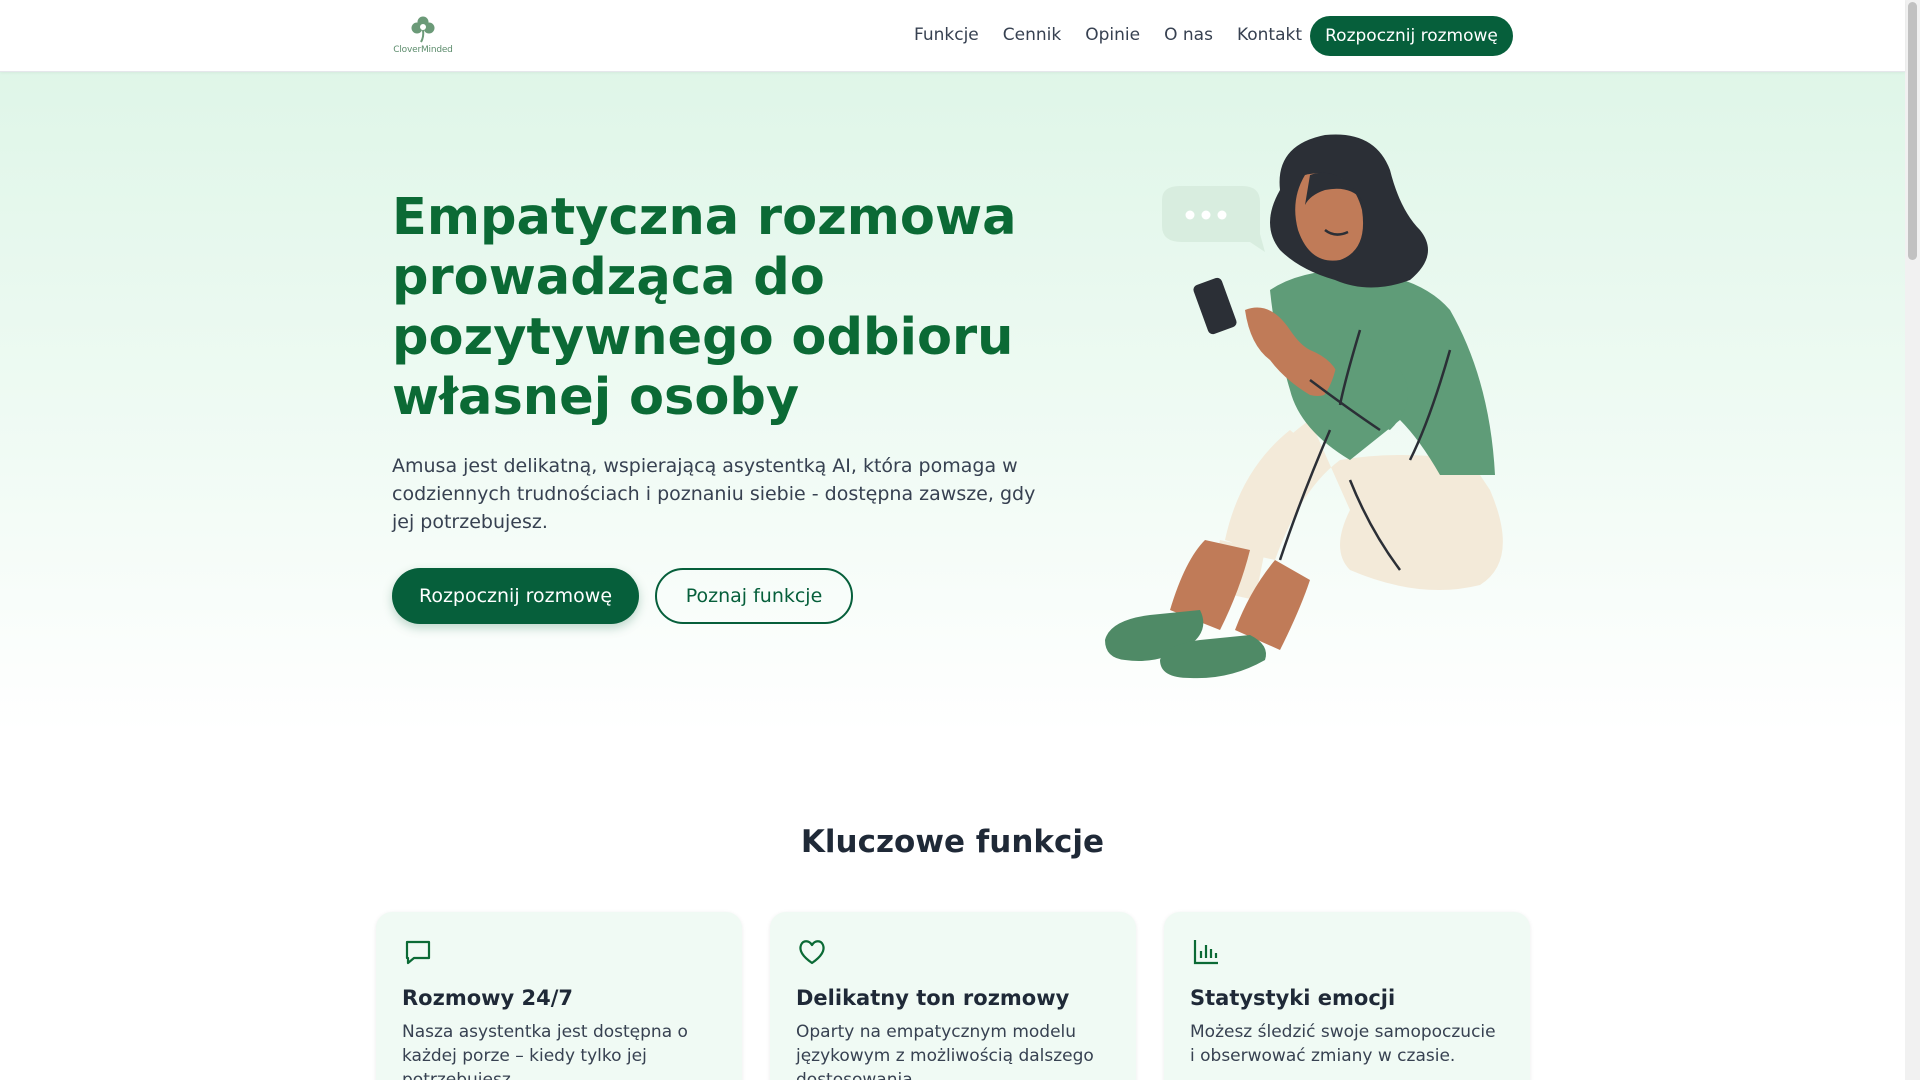 This screenshot has height=1080, width=1920. I want to click on feature-card-title: Delikatny ton rozmowy, so click(933, 998).